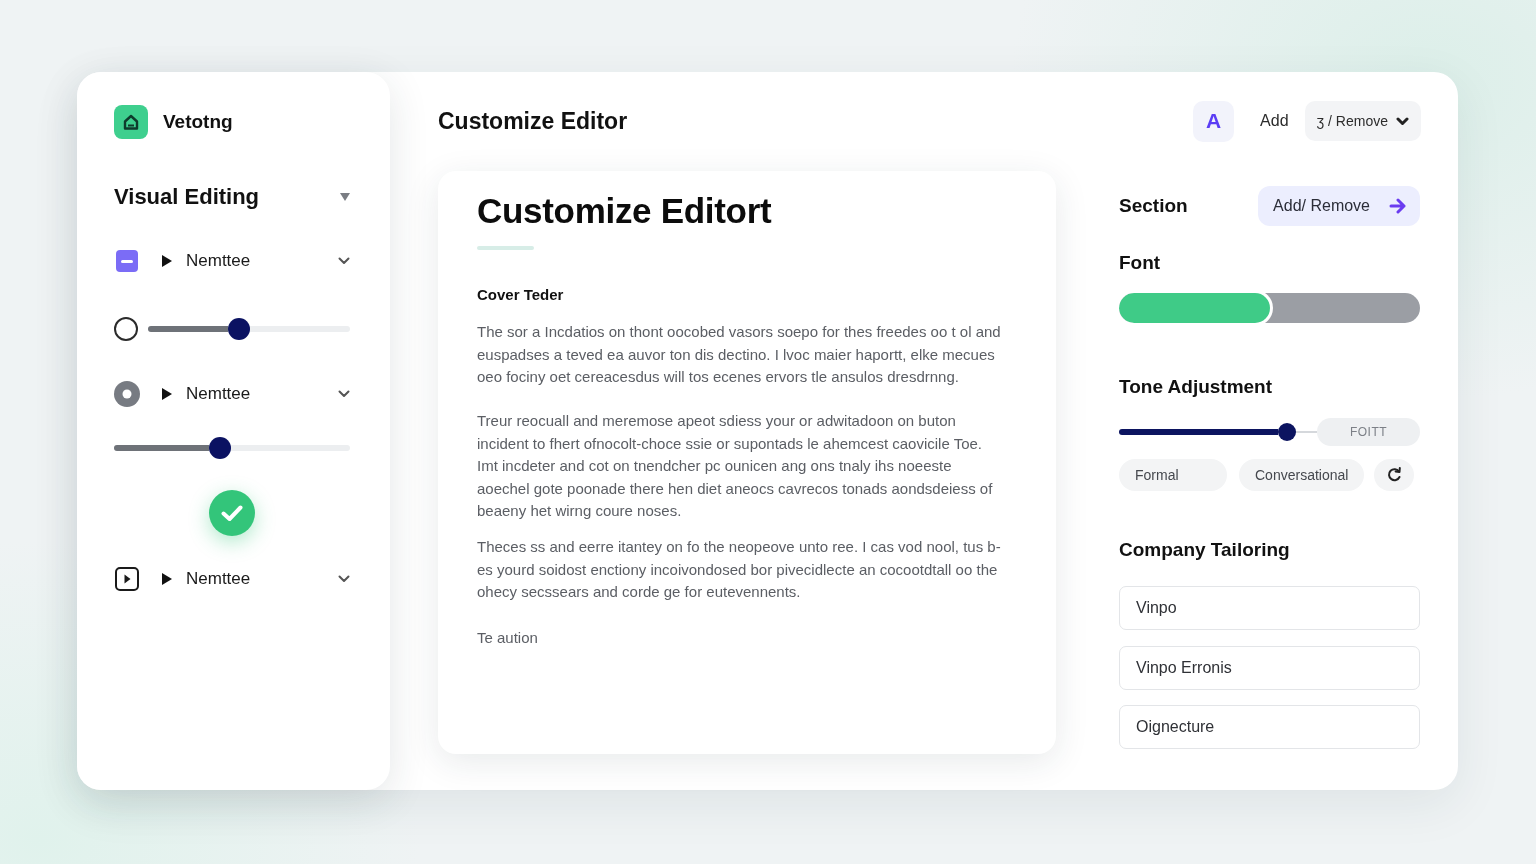 The width and height of the screenshot is (1536, 864). I want to click on tone-value-pill: FOITT, so click(1368, 432).